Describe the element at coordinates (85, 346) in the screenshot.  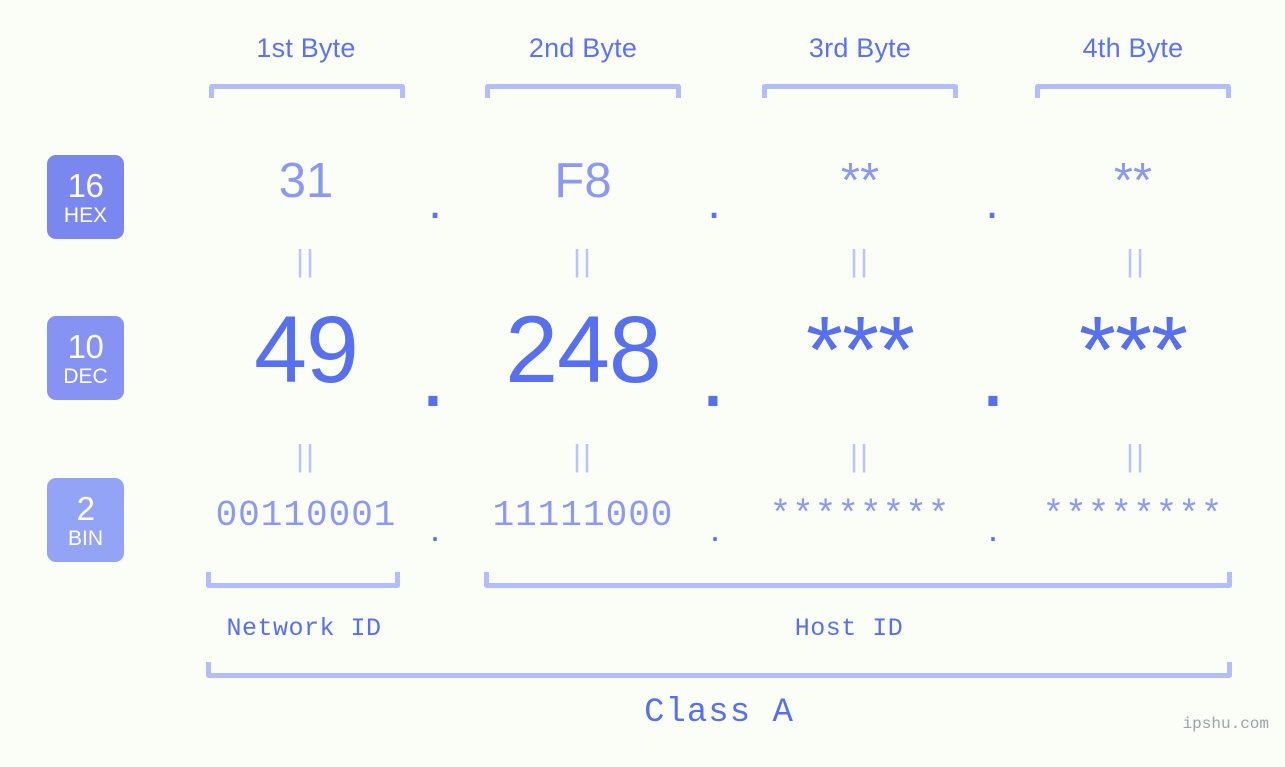
I see `base-badge-dec-number: 10` at that location.